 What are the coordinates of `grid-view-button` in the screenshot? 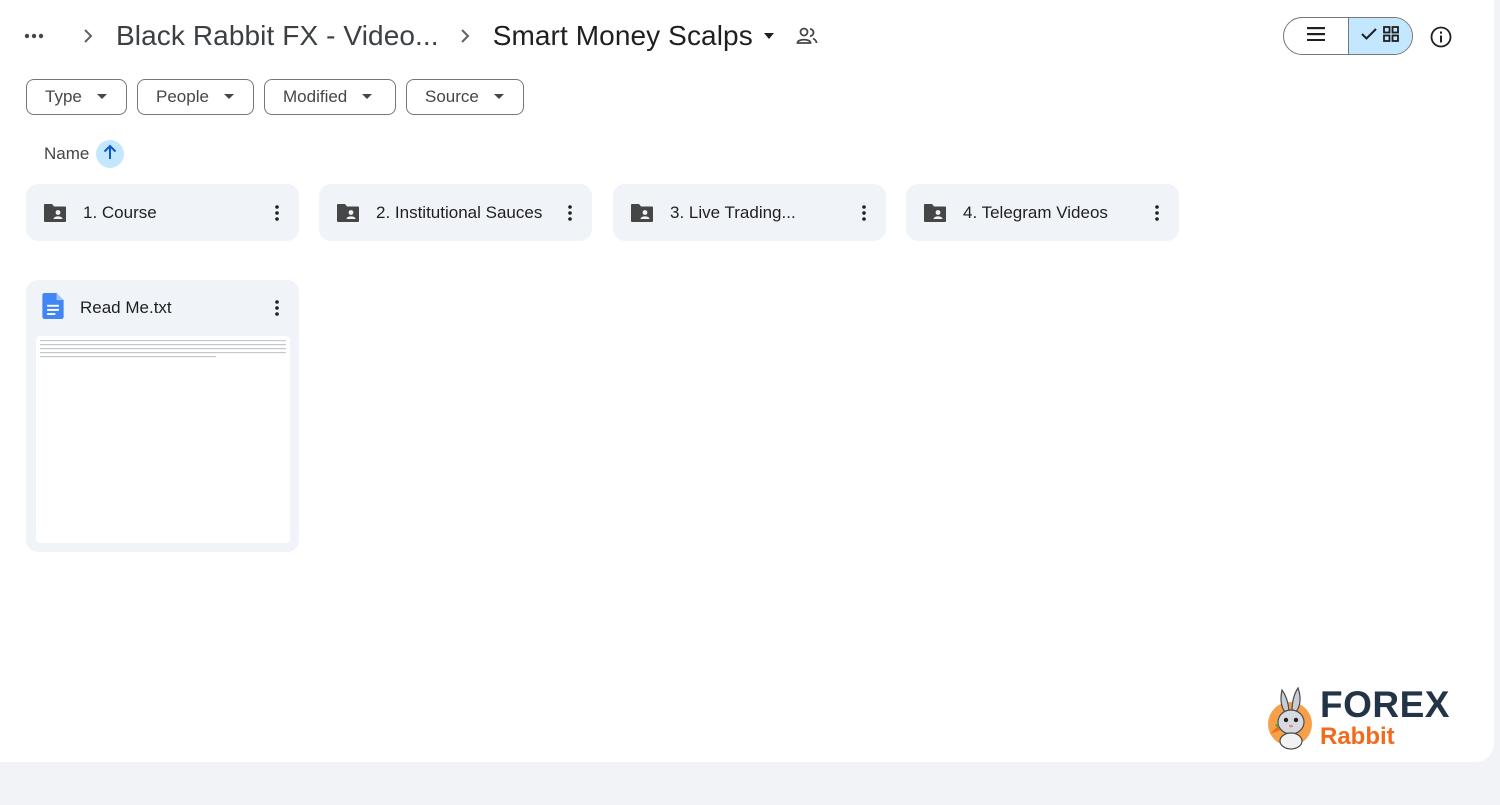 It's located at (1379, 36).